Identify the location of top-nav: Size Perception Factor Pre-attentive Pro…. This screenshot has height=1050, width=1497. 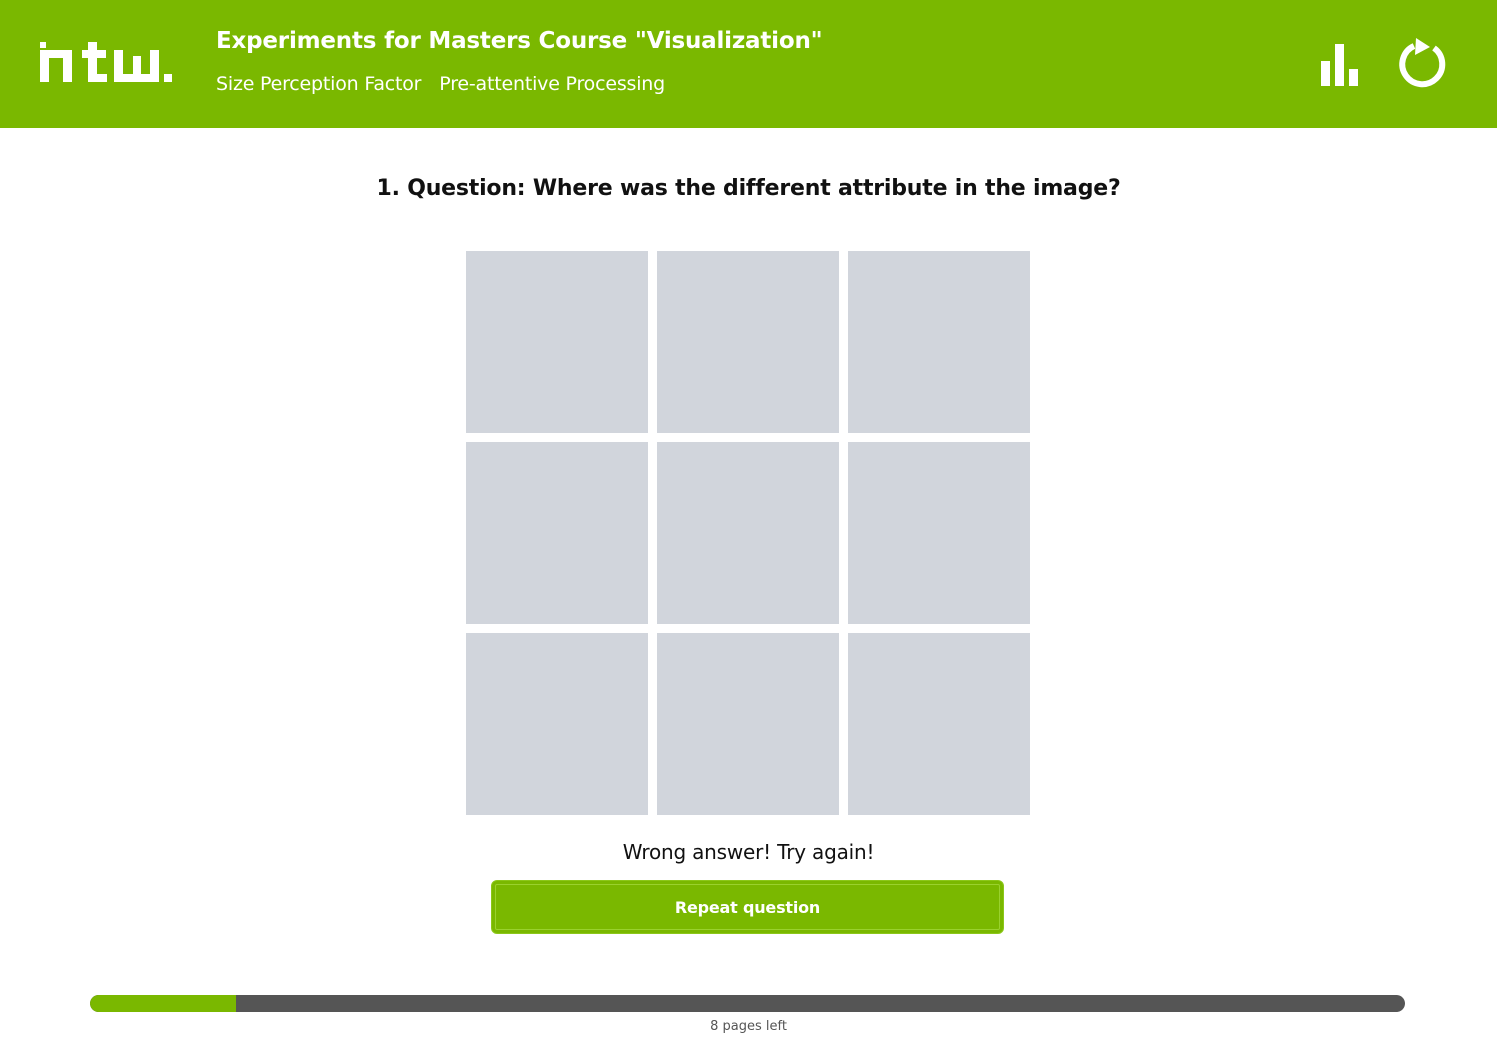
(440, 84).